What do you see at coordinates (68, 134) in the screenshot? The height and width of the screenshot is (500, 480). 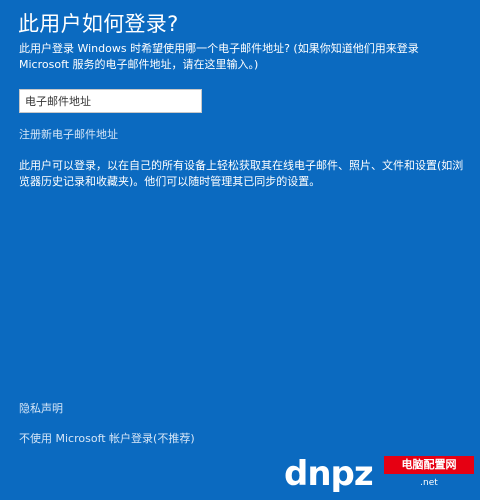 I see `register-email-link: 注册新电子邮件地址` at bounding box center [68, 134].